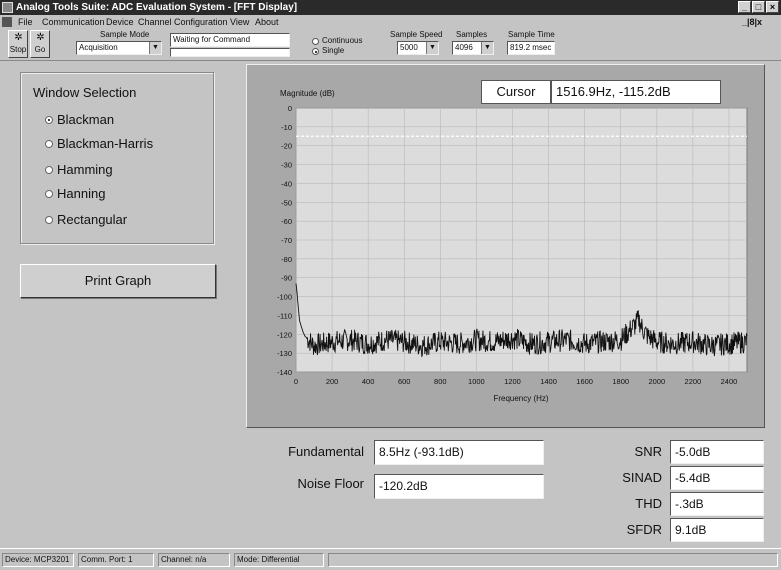  What do you see at coordinates (459, 486) in the screenshot?
I see `noise-floor-value: -120.2dB` at bounding box center [459, 486].